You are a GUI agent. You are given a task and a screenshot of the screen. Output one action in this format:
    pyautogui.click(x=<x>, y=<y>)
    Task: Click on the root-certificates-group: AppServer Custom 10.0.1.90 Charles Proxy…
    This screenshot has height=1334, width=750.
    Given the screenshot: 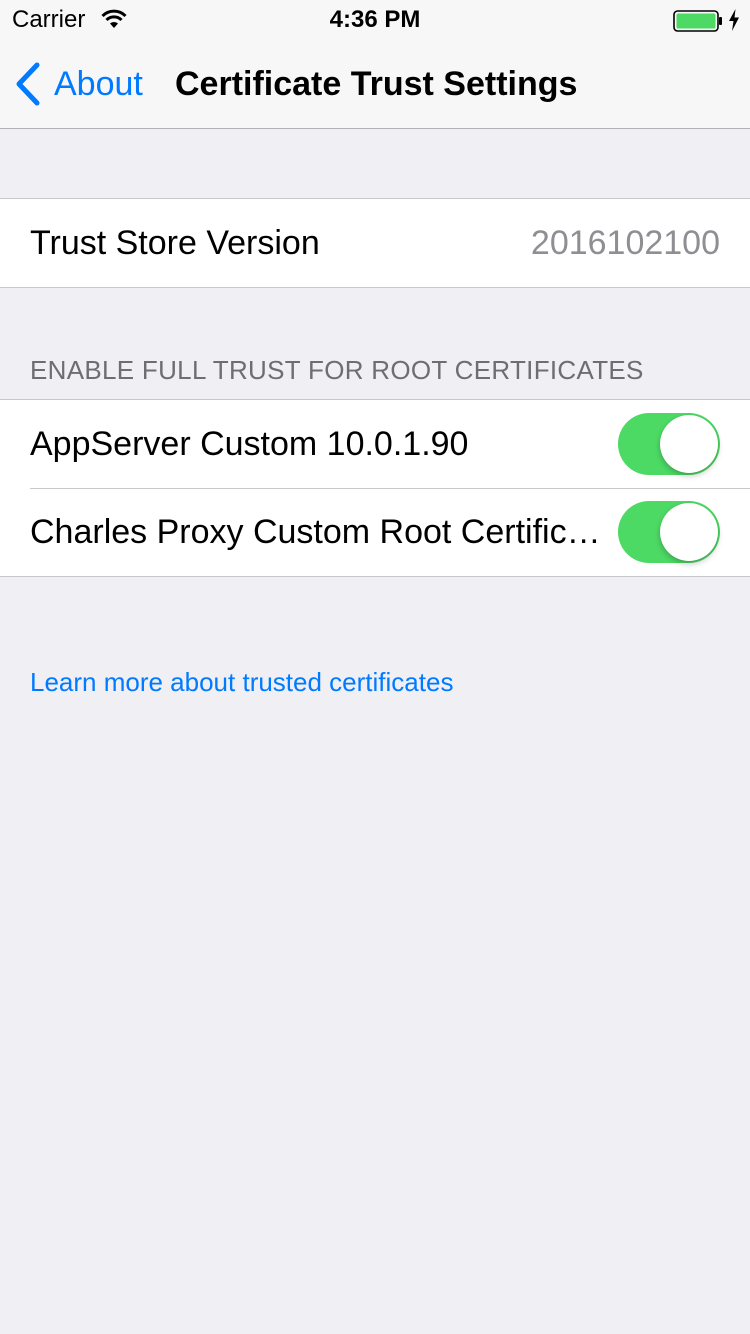 What is the action you would take?
    pyautogui.click(x=375, y=488)
    